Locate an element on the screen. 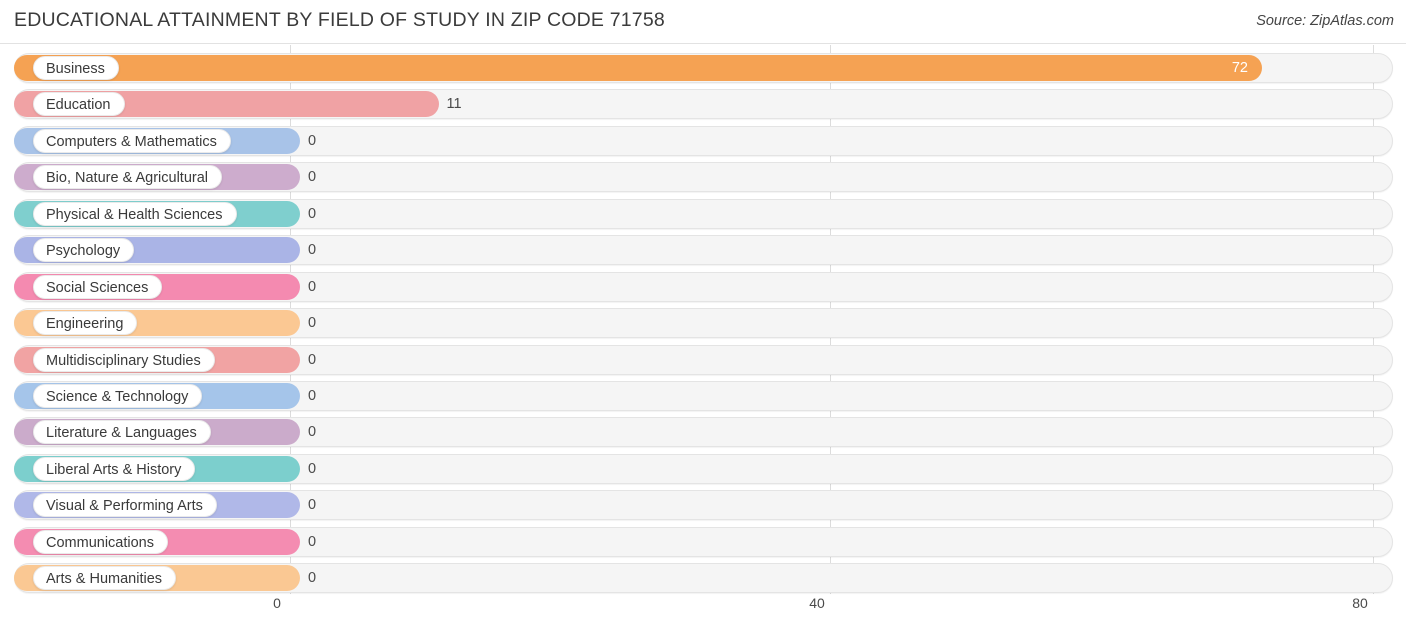 The width and height of the screenshot is (1406, 631). bar-row: Arts & Humanities 0 is located at coordinates (703, 578).